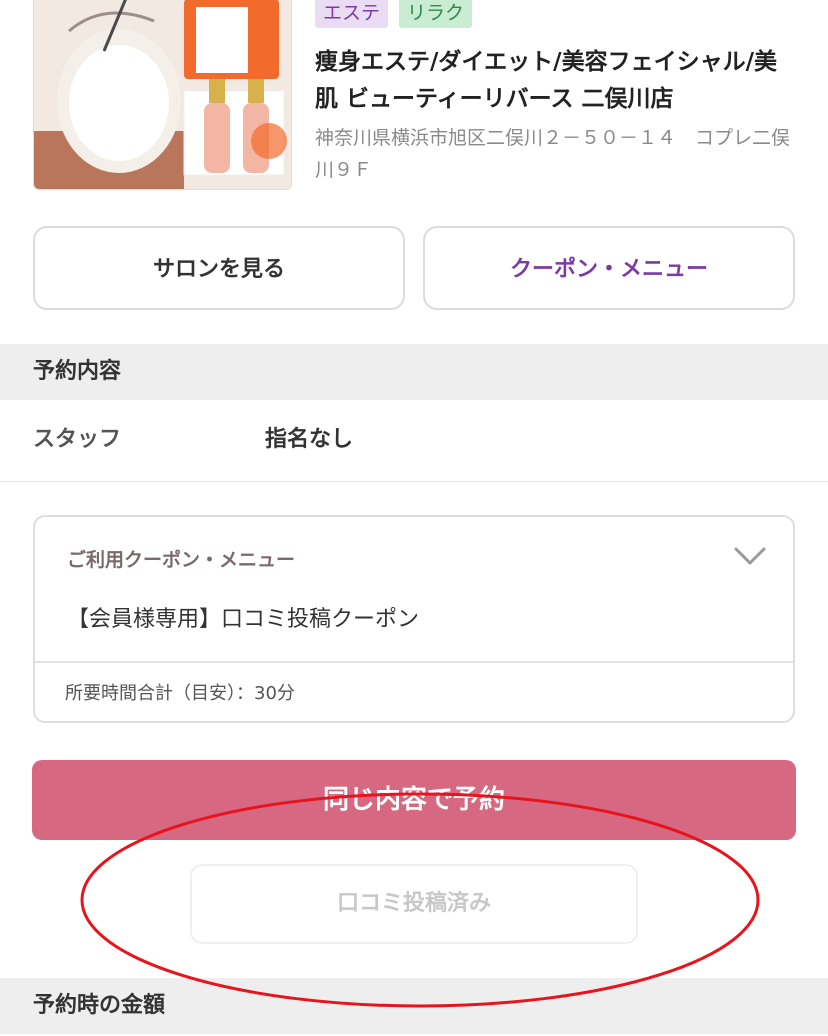 This screenshot has width=828, height=1036. What do you see at coordinates (750, 556) in the screenshot?
I see `chevron-down-icon` at bounding box center [750, 556].